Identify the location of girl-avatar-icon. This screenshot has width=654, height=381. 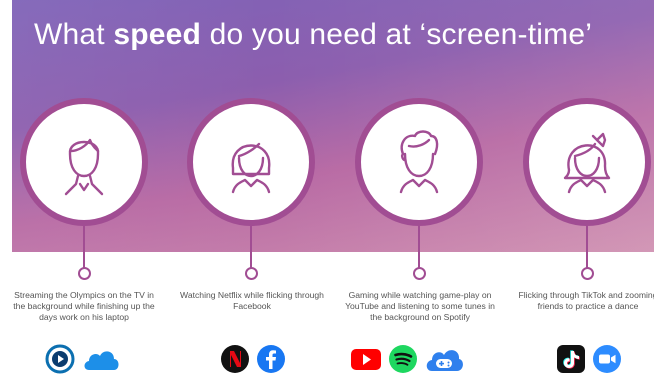
(587, 163).